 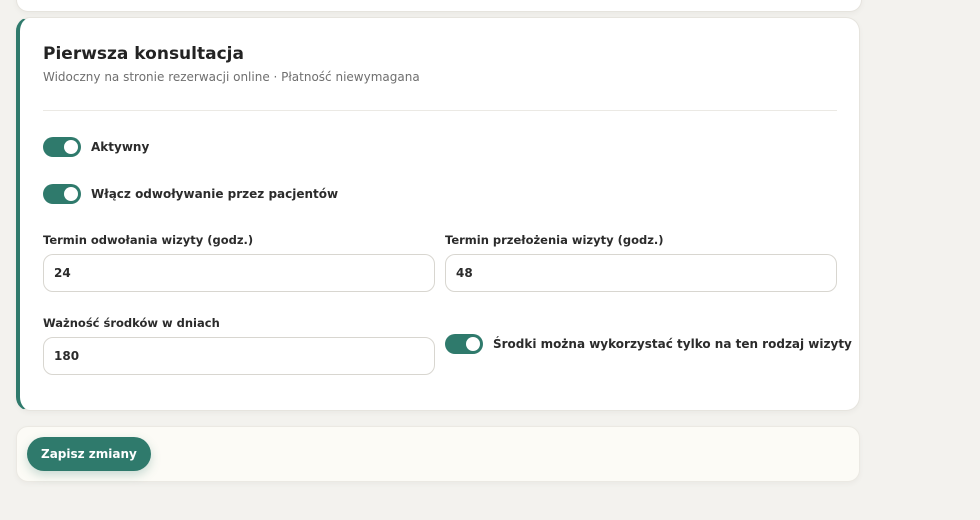 I want to click on cancellation-deadline-input, so click(x=239, y=273).